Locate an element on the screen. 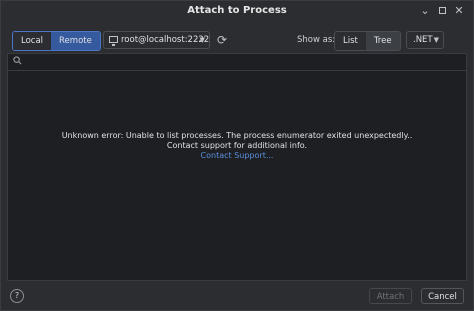  view-list-button: List is located at coordinates (350, 41).